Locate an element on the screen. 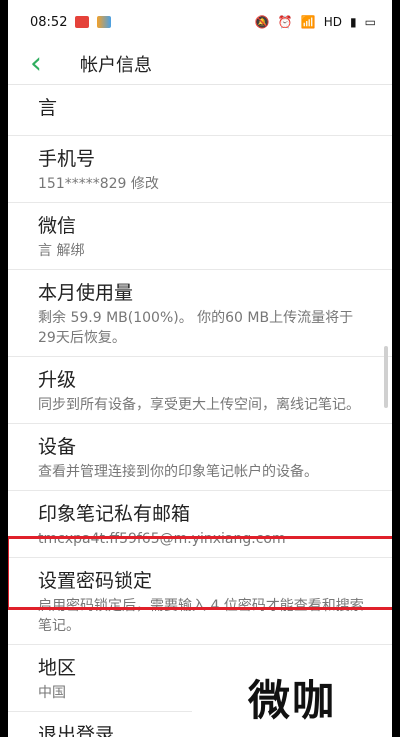 The image size is (400, 737). list-item-passcode-lock: 设置密码锁定 启用密码锁定后，需要输入 4 位密码才能查看和搜索笔记。 is located at coordinates (200, 601).